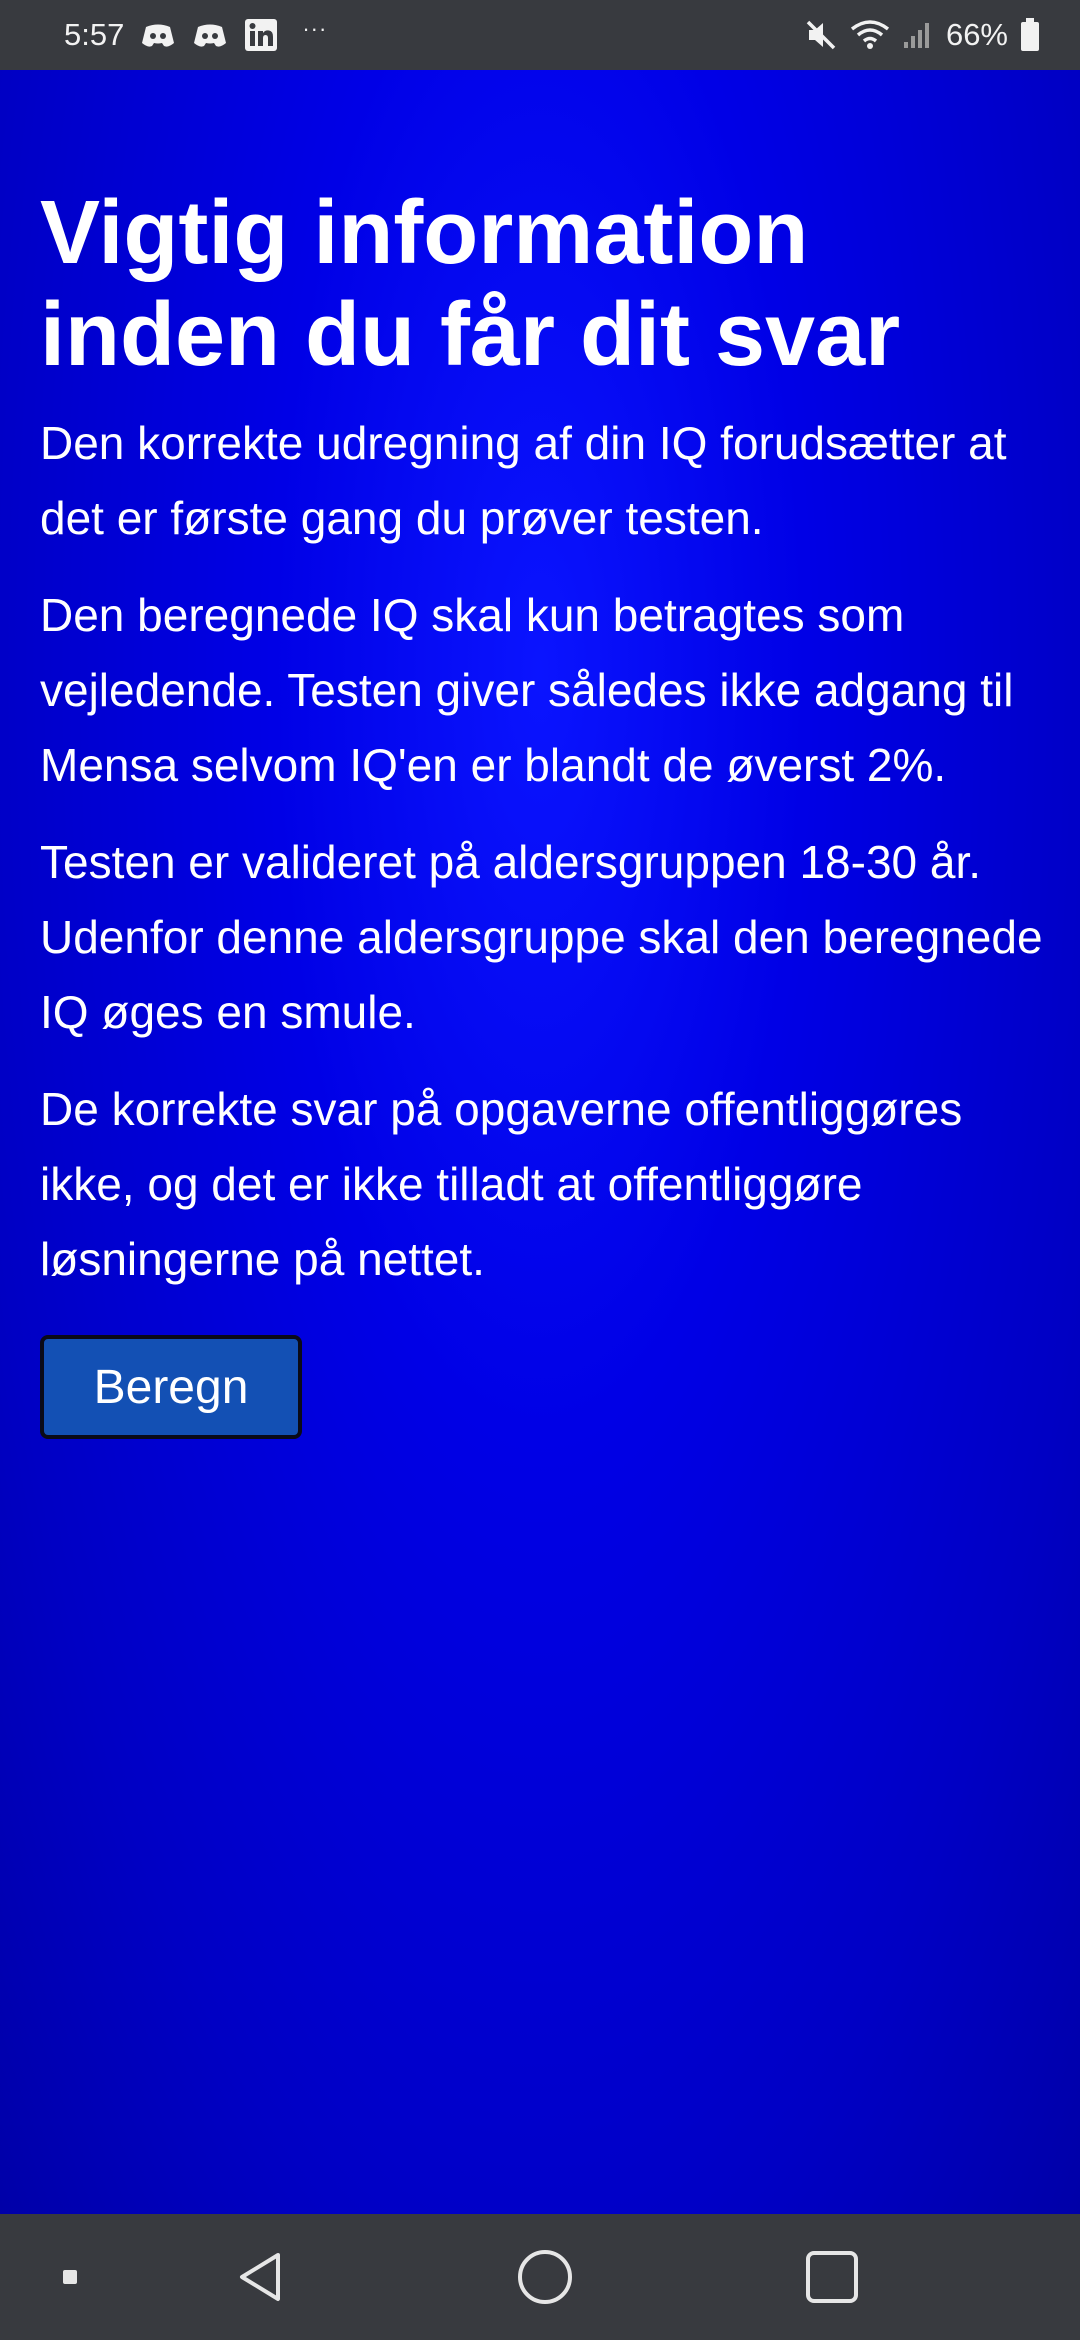 The image size is (1080, 2340). Describe the element at coordinates (70, 2277) in the screenshot. I see `recents-dot-icon` at that location.